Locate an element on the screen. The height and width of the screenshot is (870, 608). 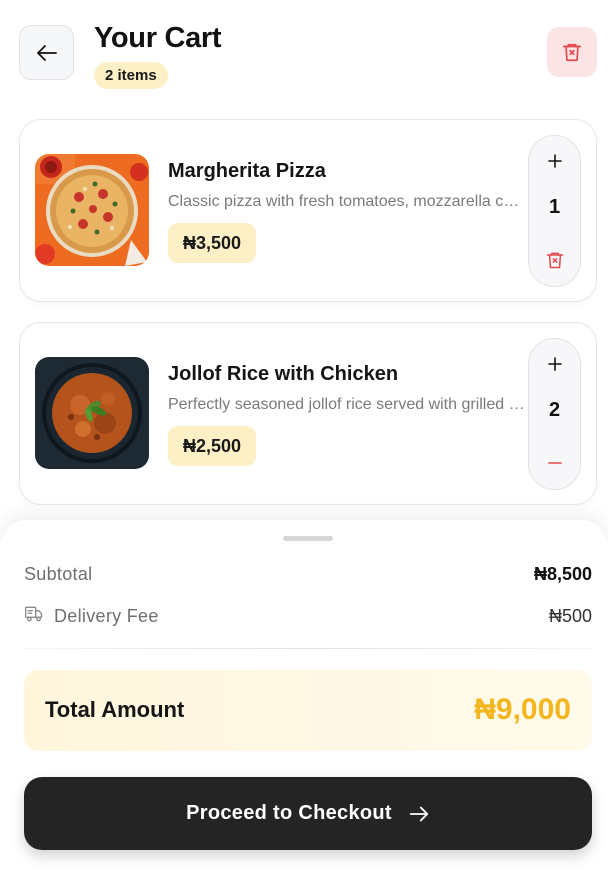
quantity-value: 1 is located at coordinates (554, 207).